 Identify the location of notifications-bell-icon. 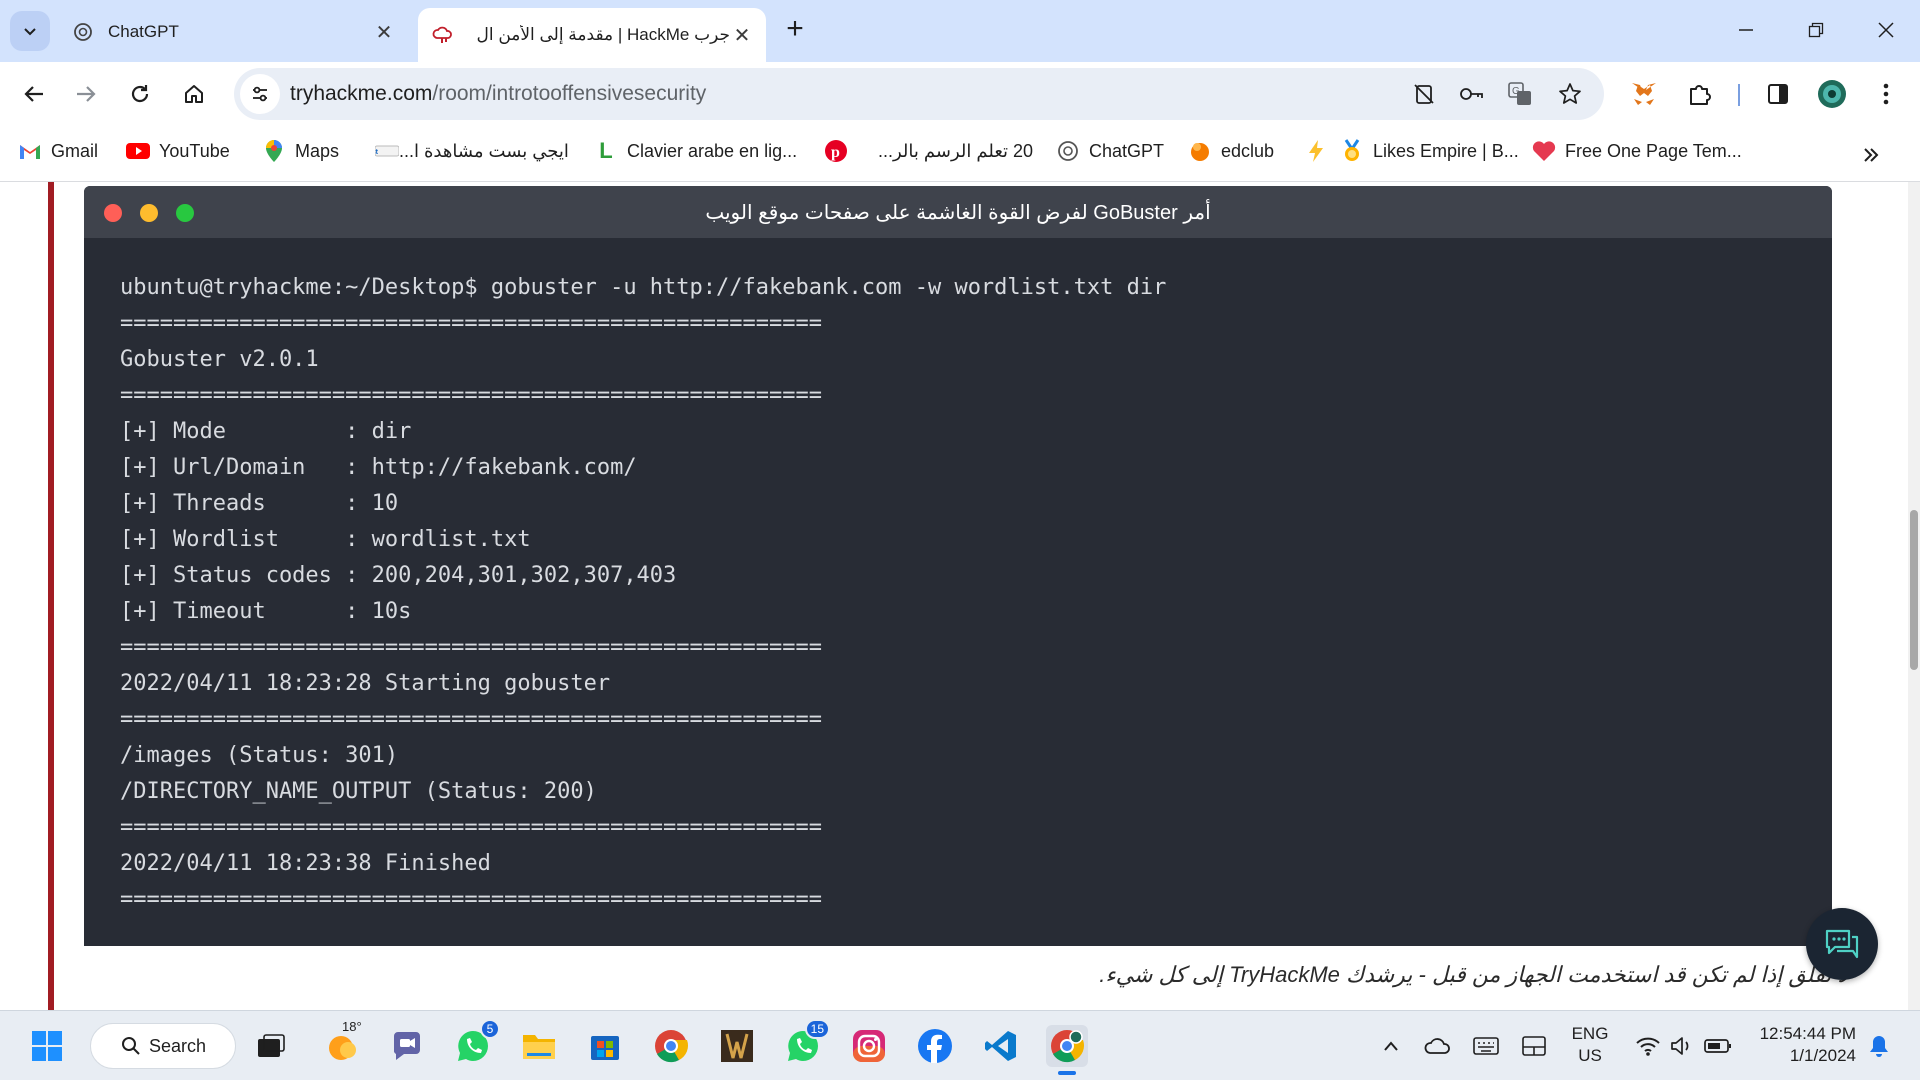
(1879, 1046).